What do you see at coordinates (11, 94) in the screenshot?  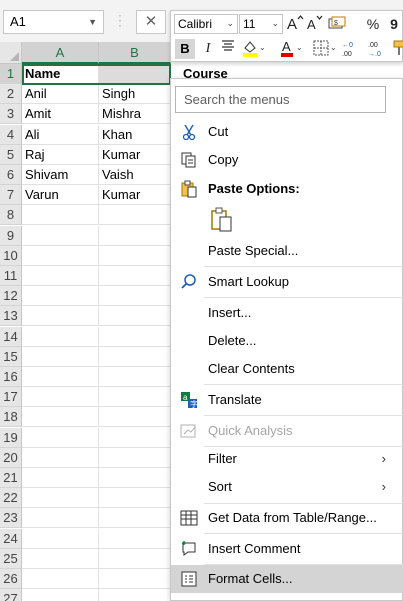 I see `row-header-2: 2` at bounding box center [11, 94].